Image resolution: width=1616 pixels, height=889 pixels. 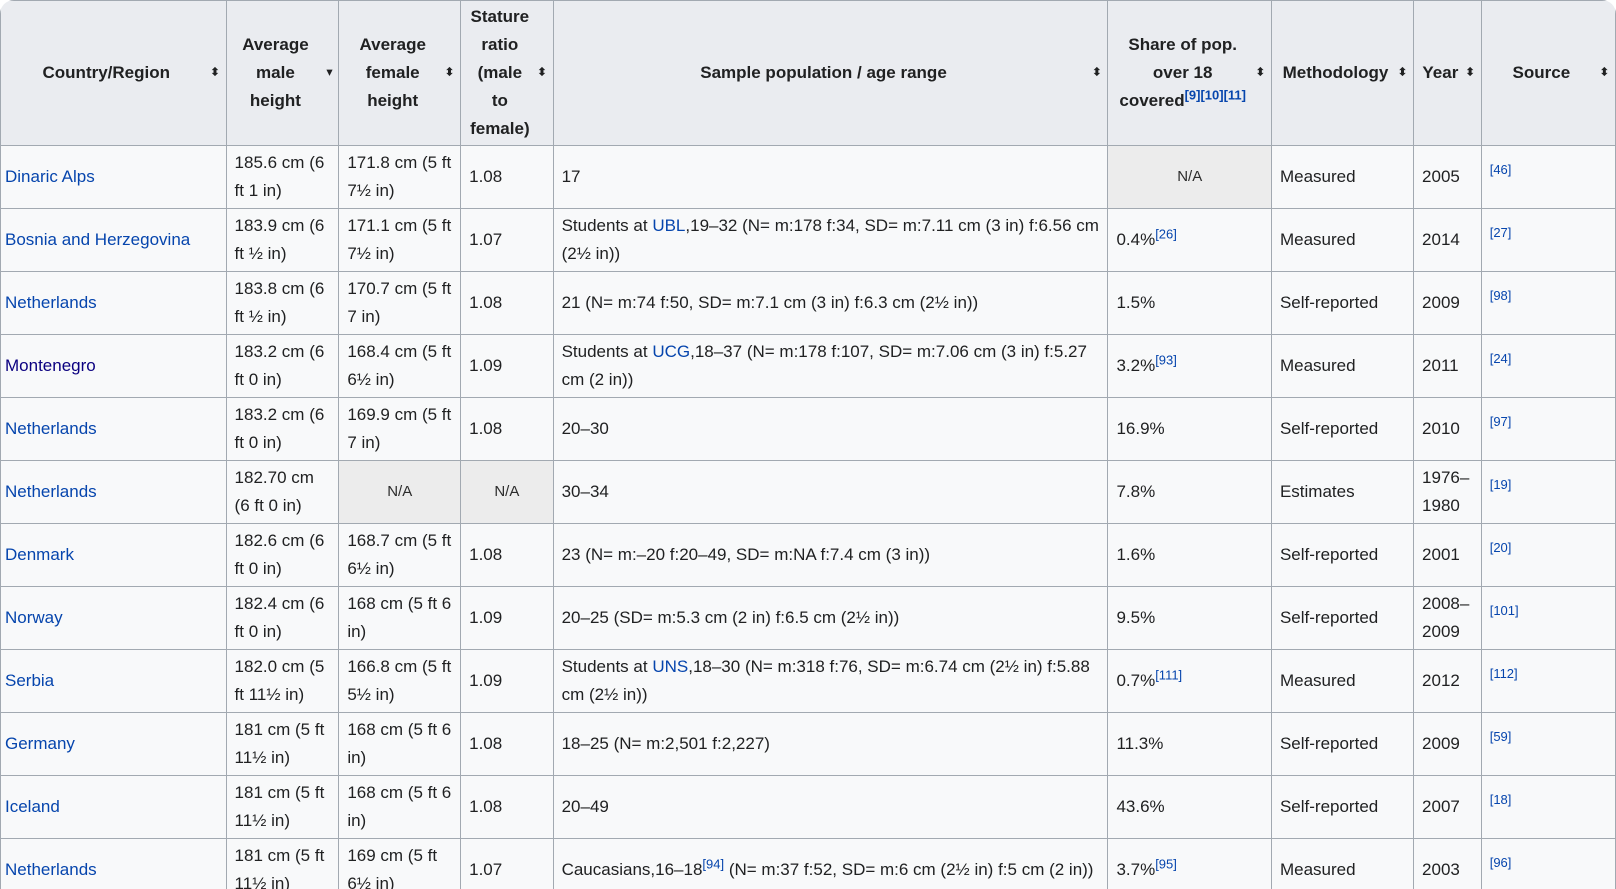 What do you see at coordinates (1504, 610) in the screenshot?
I see `source-ref-link: [101]` at bounding box center [1504, 610].